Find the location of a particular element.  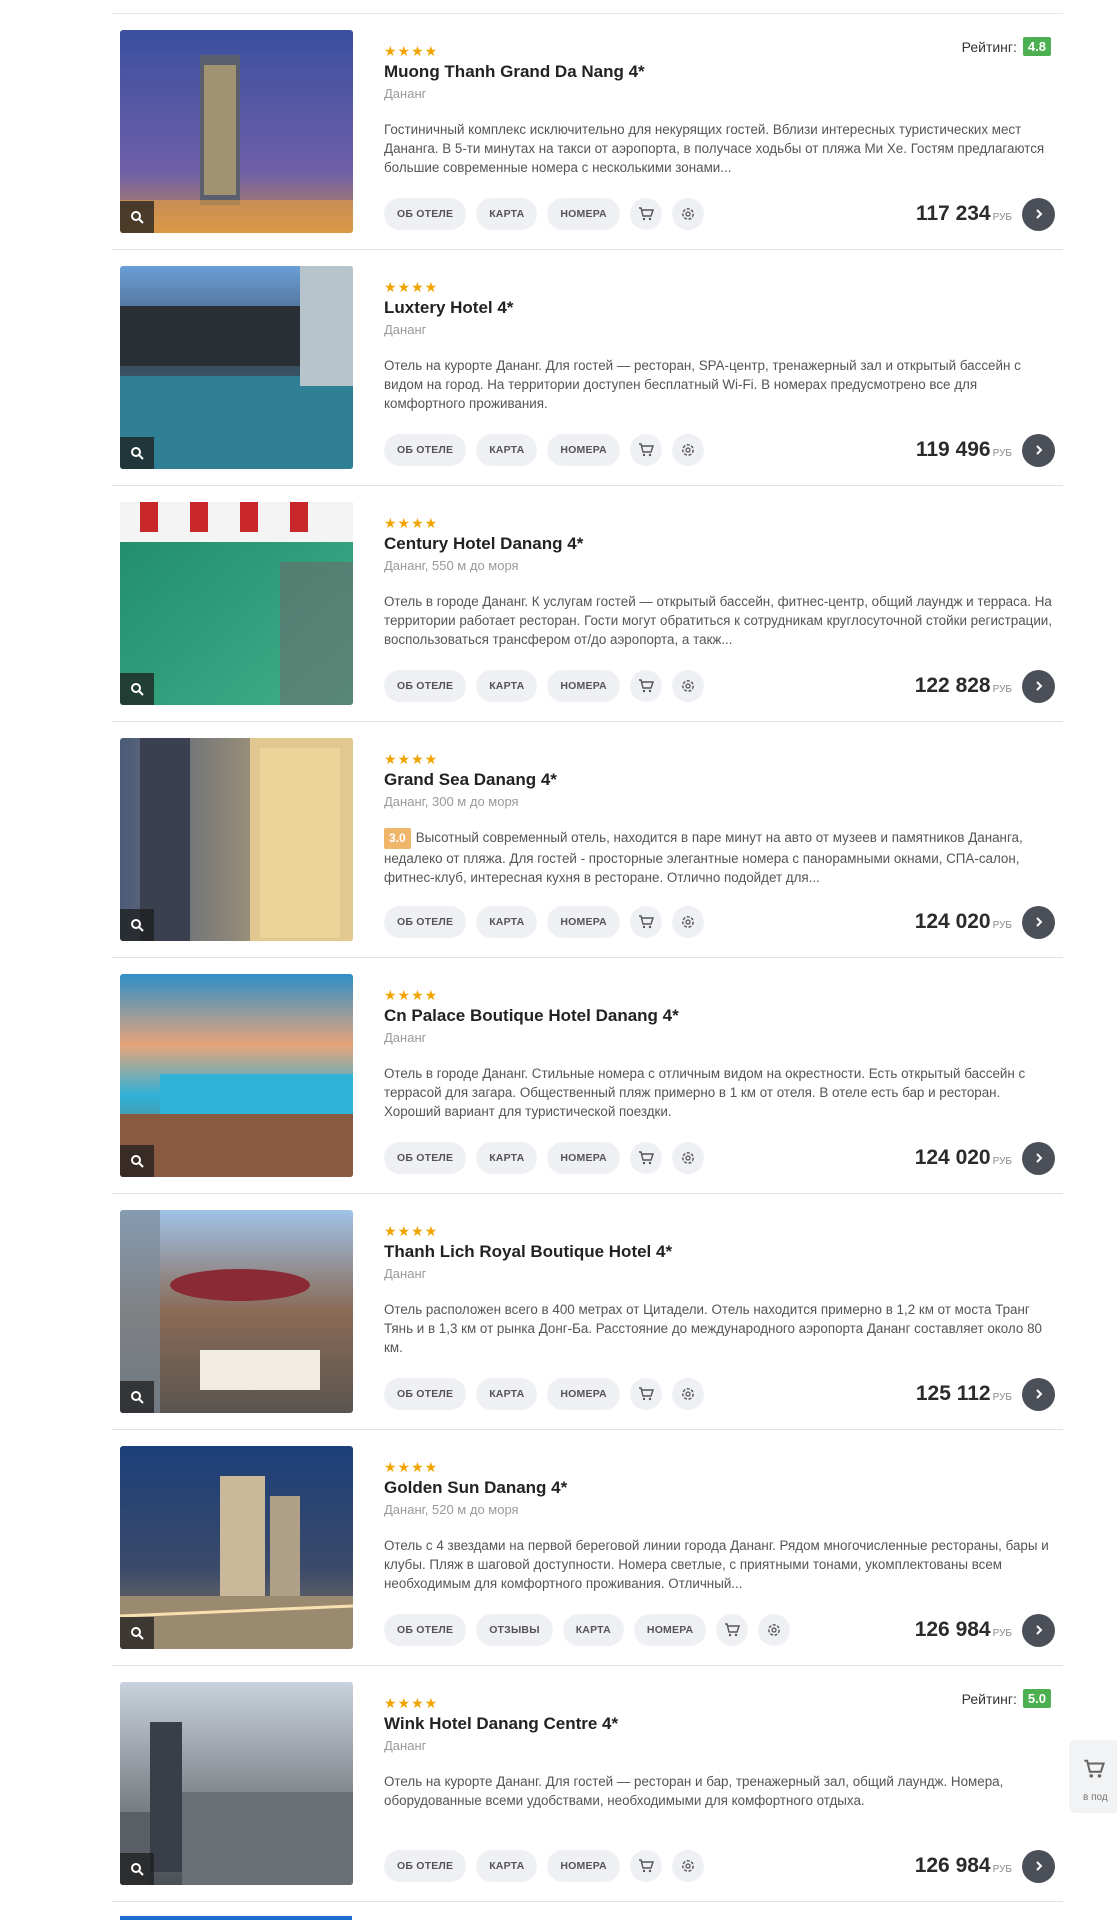

hotel-location: Дананг, 520 м до моря is located at coordinates (451, 1509).